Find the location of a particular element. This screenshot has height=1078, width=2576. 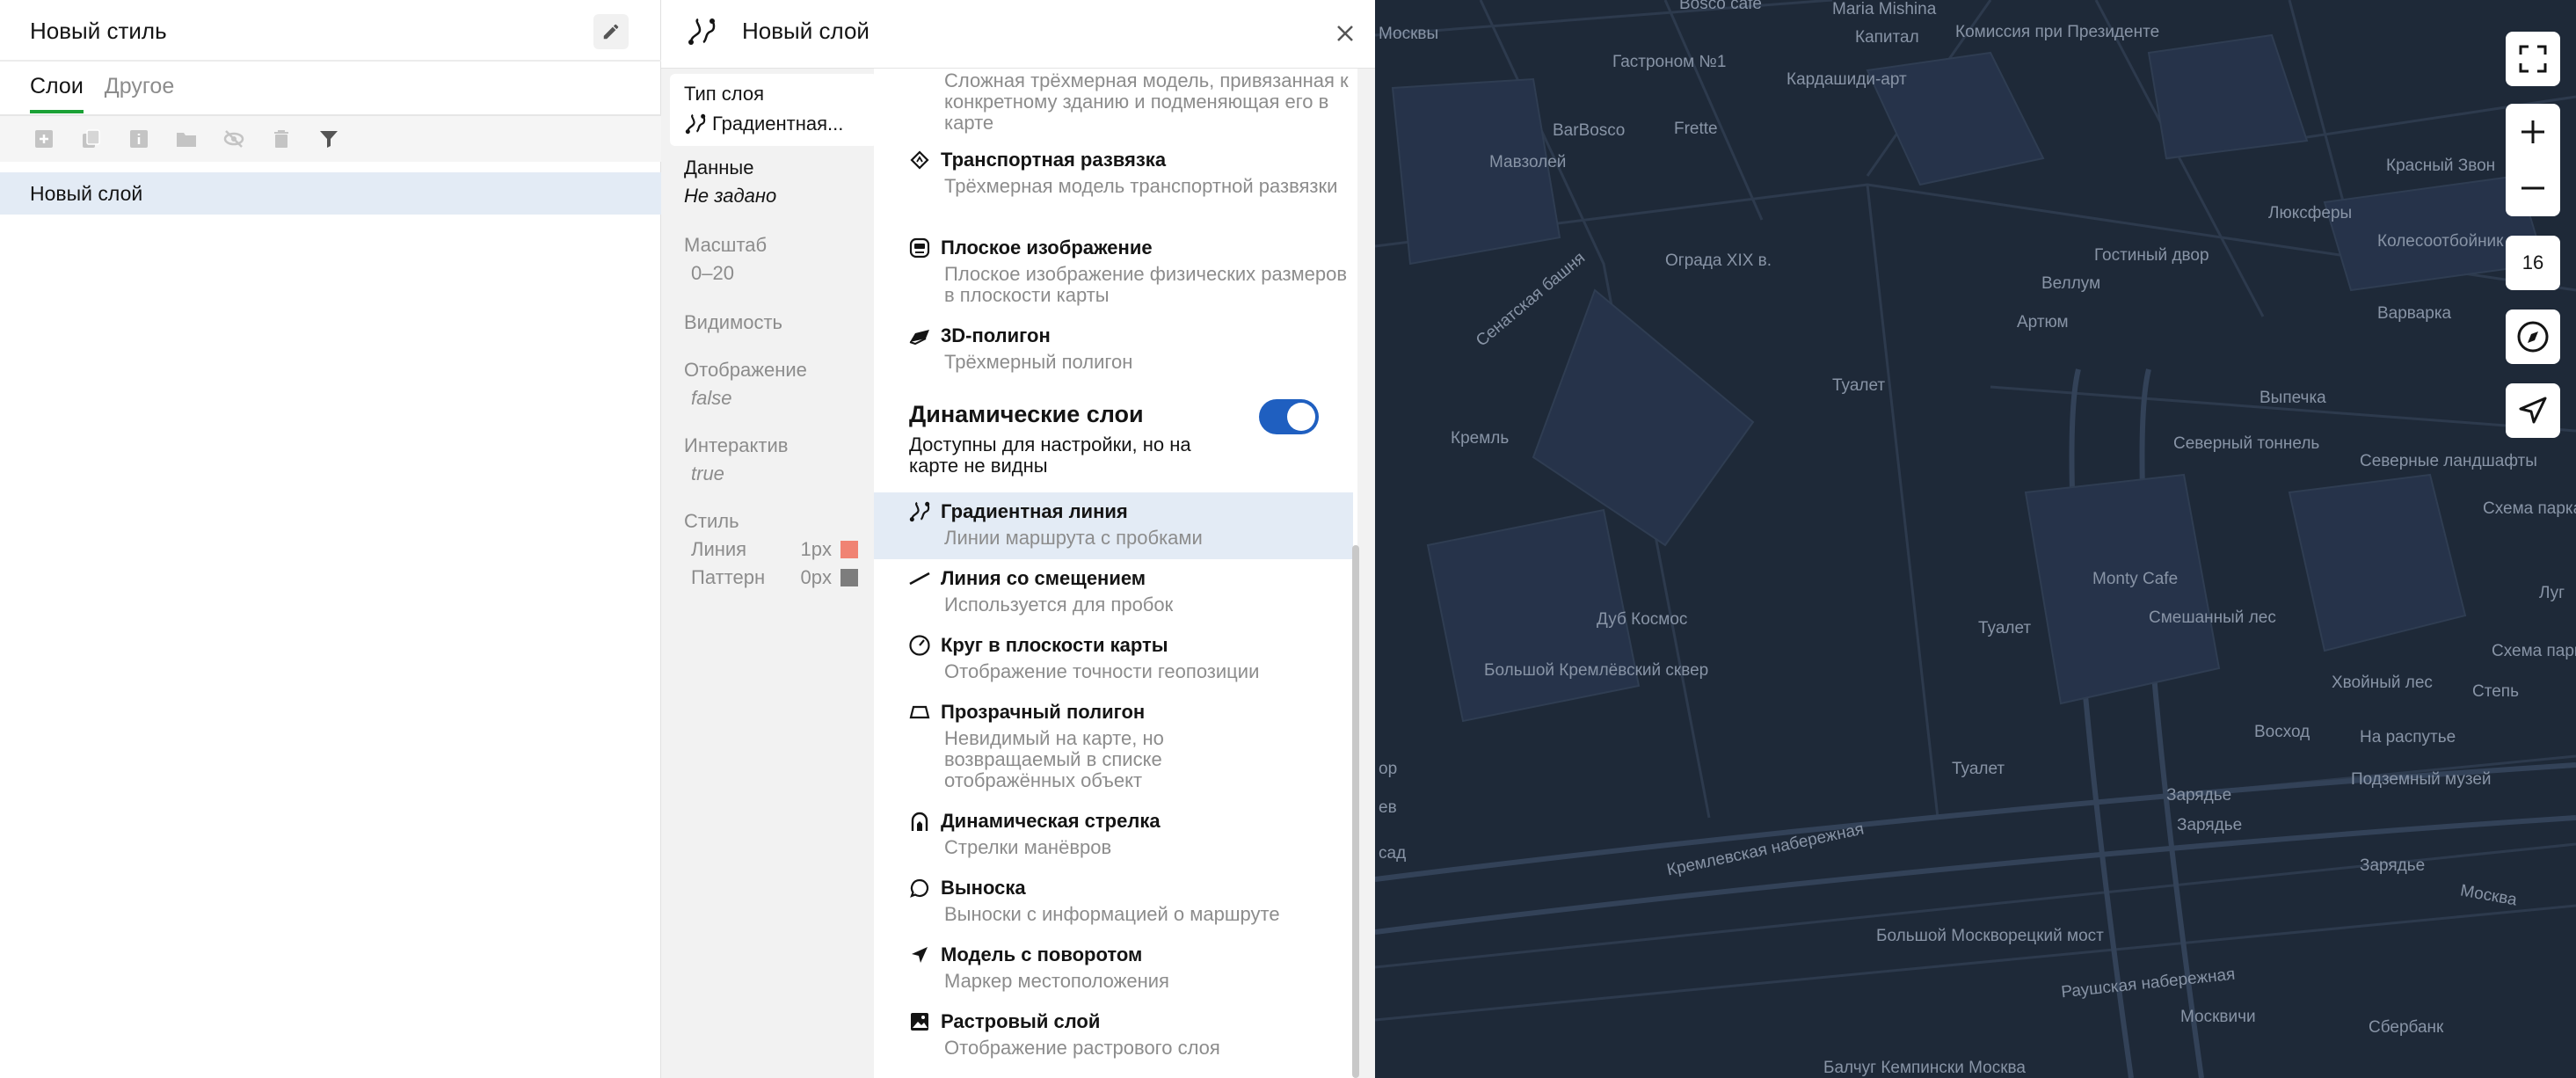

close-icon is located at coordinates (1345, 33).